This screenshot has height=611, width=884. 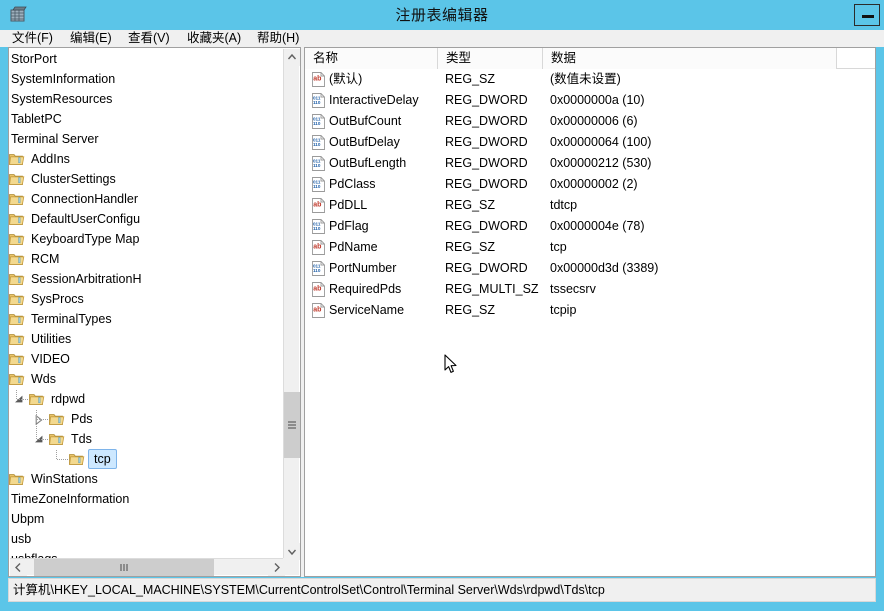 What do you see at coordinates (867, 15) in the screenshot?
I see `minimize-button` at bounding box center [867, 15].